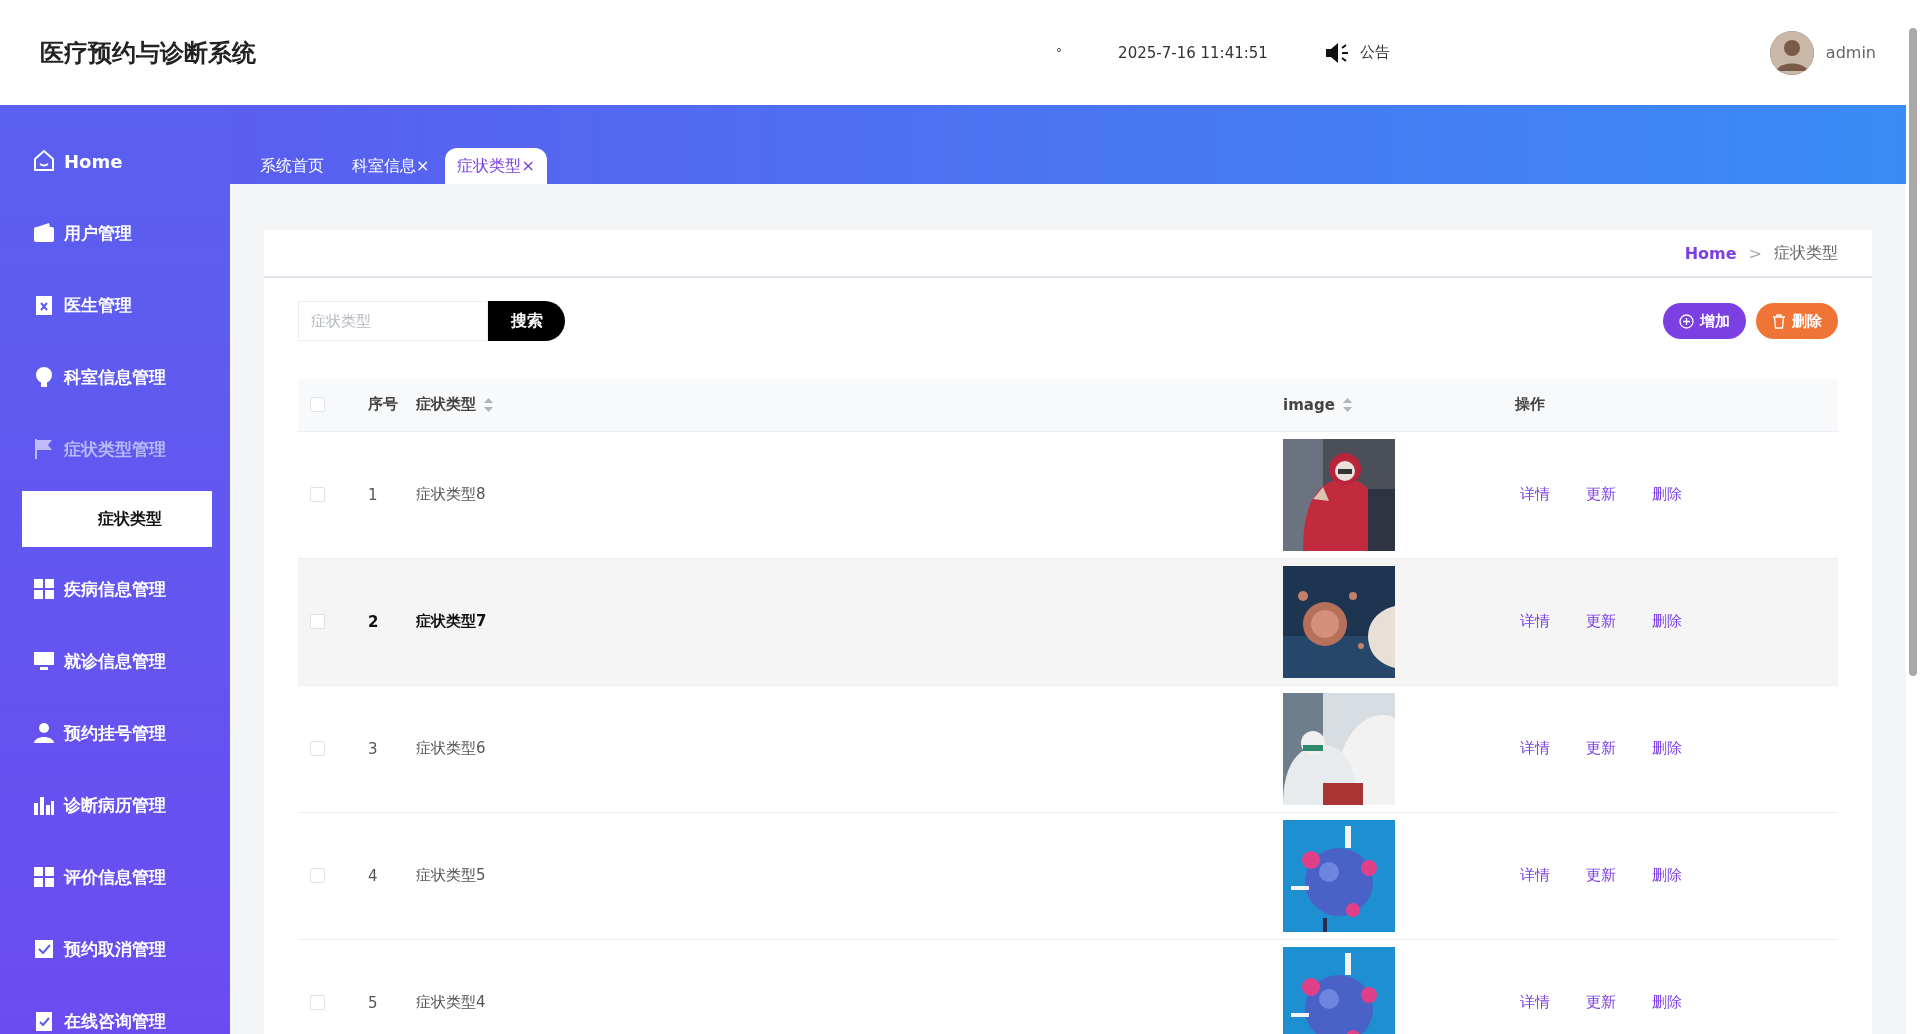 The width and height of the screenshot is (1920, 1034). What do you see at coordinates (1068, 875) in the screenshot?
I see `table-row: 4 症状类型5 详情 更新 删除` at bounding box center [1068, 875].